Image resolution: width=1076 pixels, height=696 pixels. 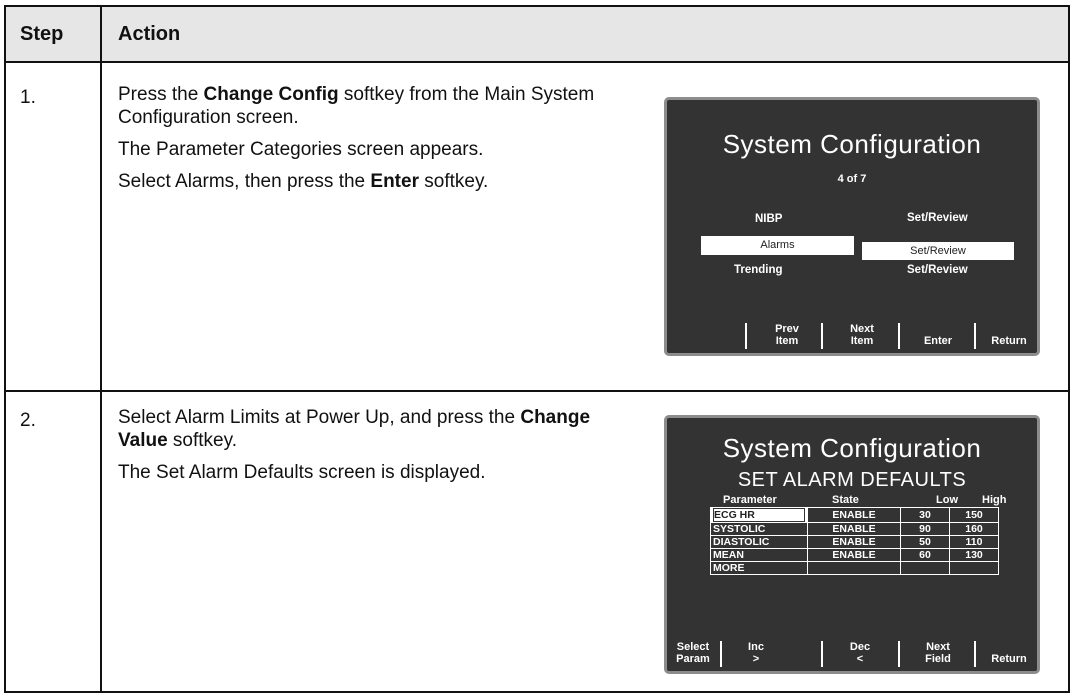 I want to click on column-divider, so click(x=101, y=349).